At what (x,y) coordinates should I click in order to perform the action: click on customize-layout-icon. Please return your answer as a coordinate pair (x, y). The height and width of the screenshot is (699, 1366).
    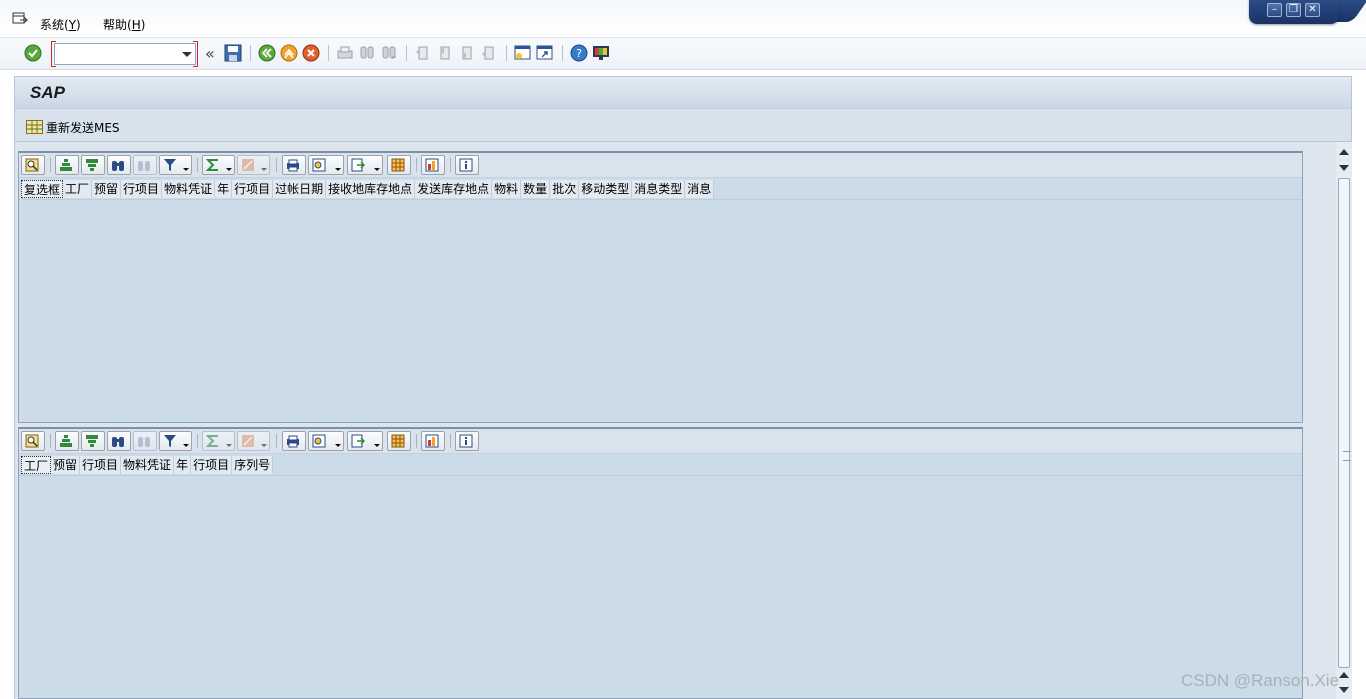
    Looking at the image, I should click on (601, 53).